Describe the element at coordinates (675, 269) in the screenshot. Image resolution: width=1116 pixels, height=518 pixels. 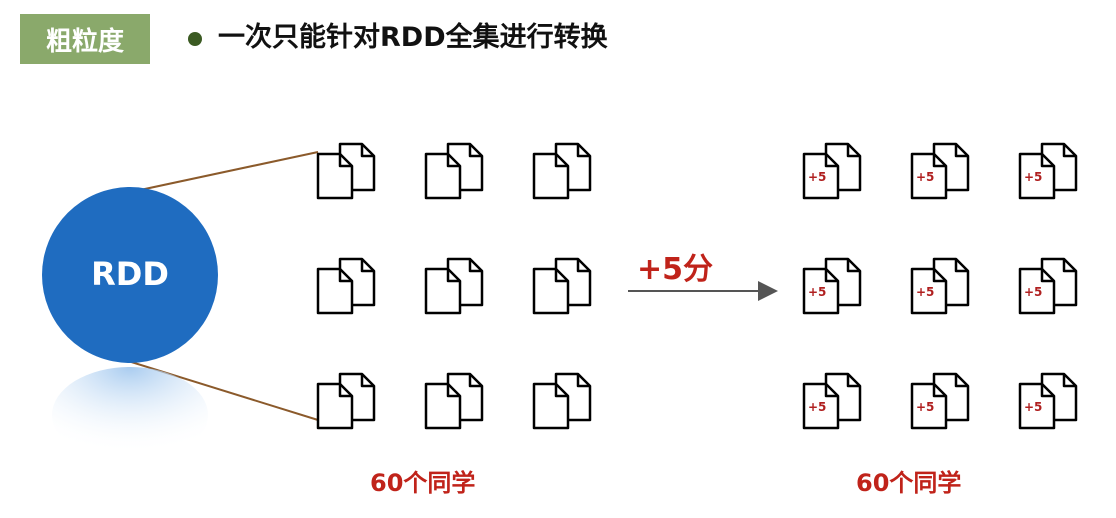
I see `operation-label: +5分` at that location.